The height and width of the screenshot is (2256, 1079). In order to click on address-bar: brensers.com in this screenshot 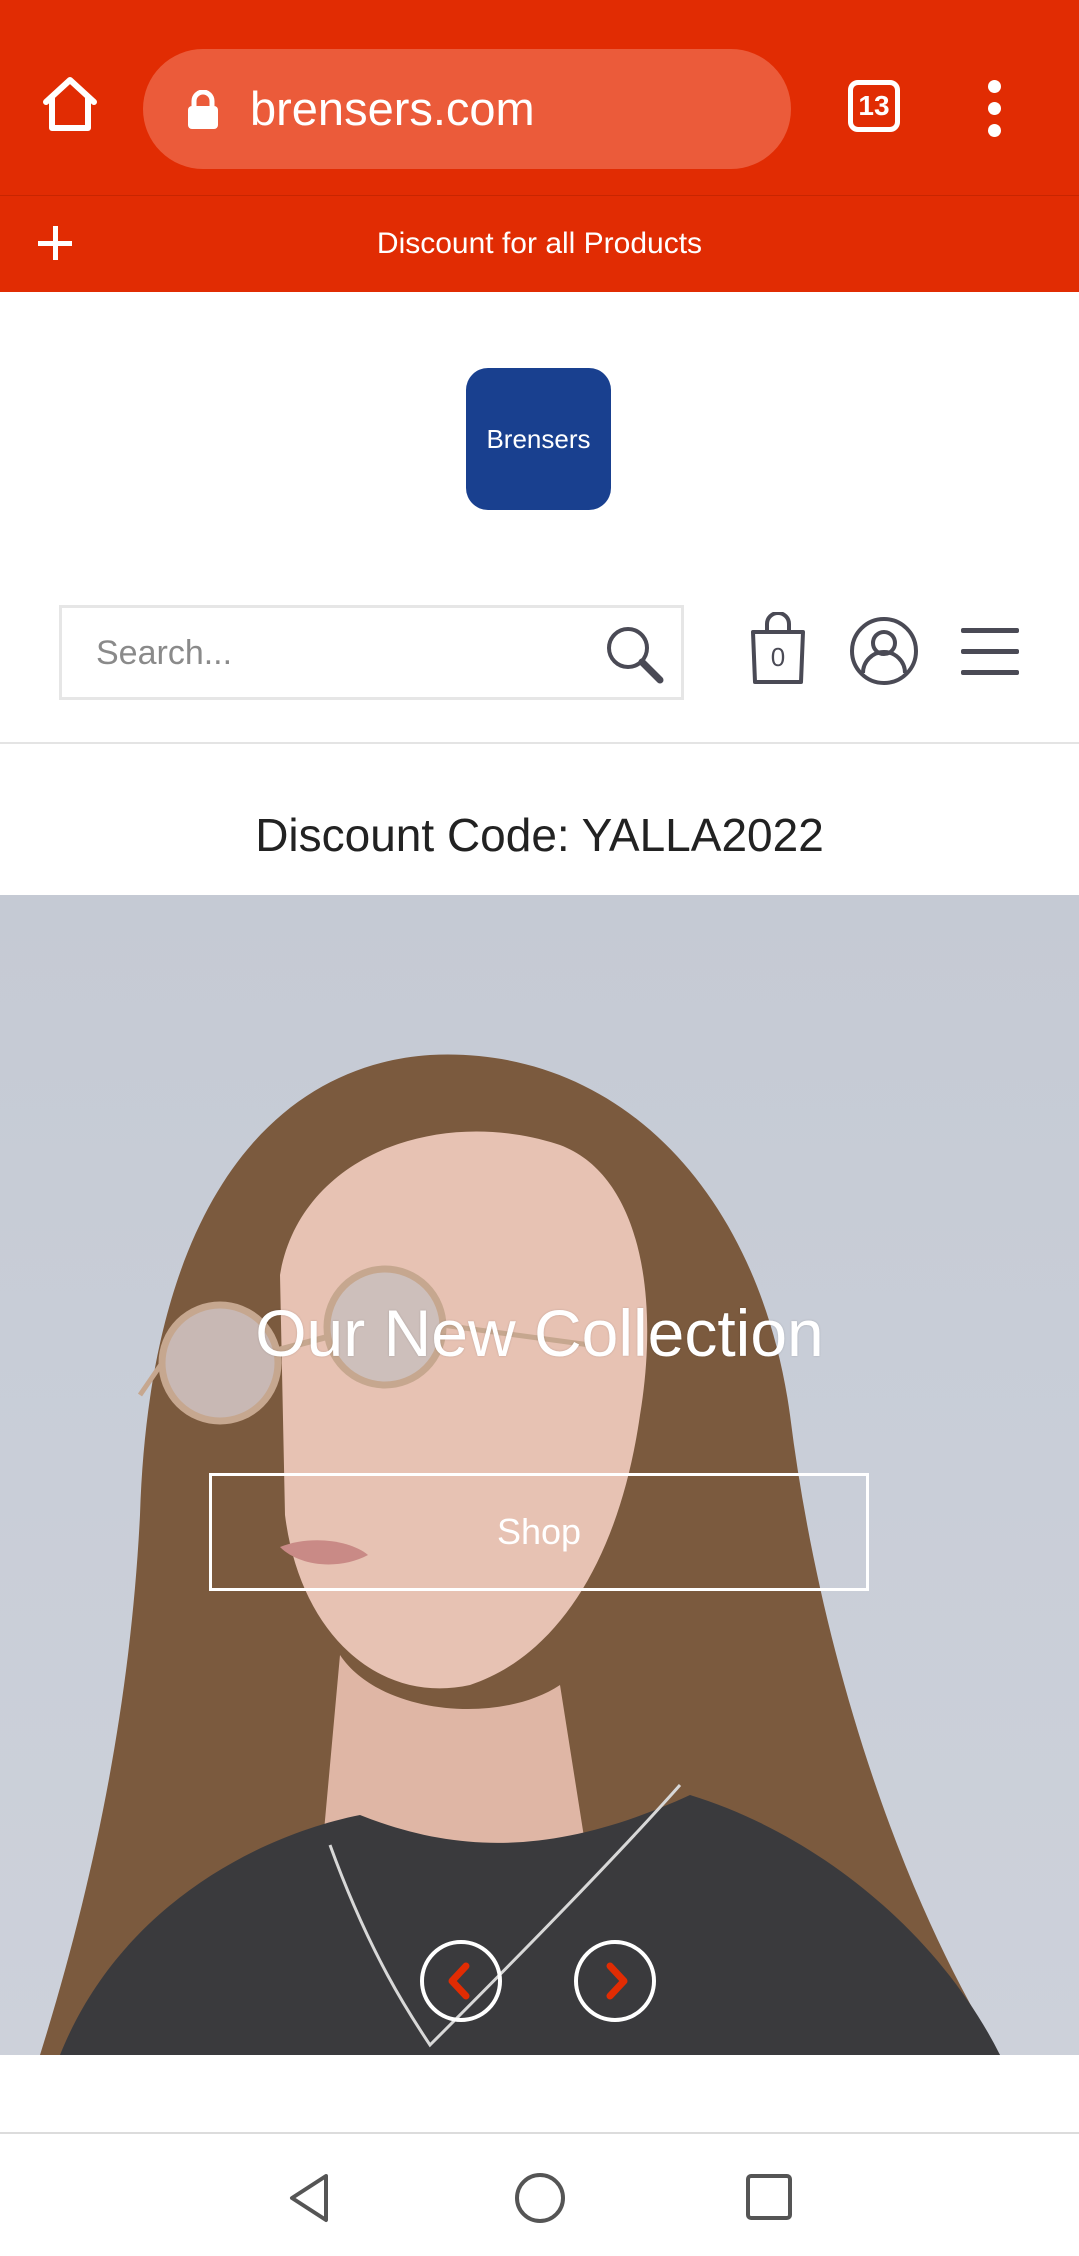, I will do `click(467, 109)`.